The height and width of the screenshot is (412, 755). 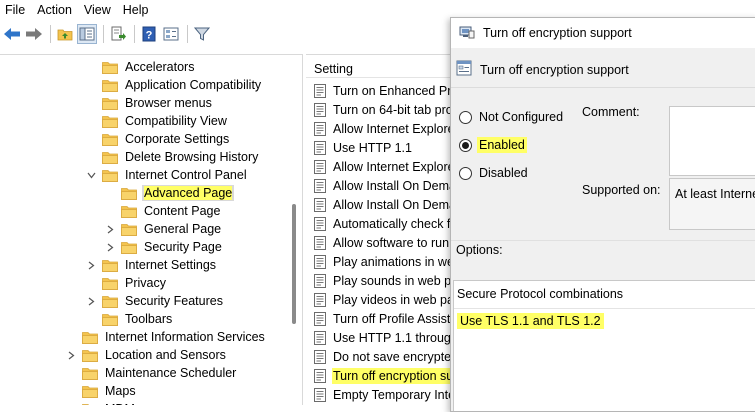 What do you see at coordinates (163, 211) in the screenshot?
I see `tree-item: Content Page` at bounding box center [163, 211].